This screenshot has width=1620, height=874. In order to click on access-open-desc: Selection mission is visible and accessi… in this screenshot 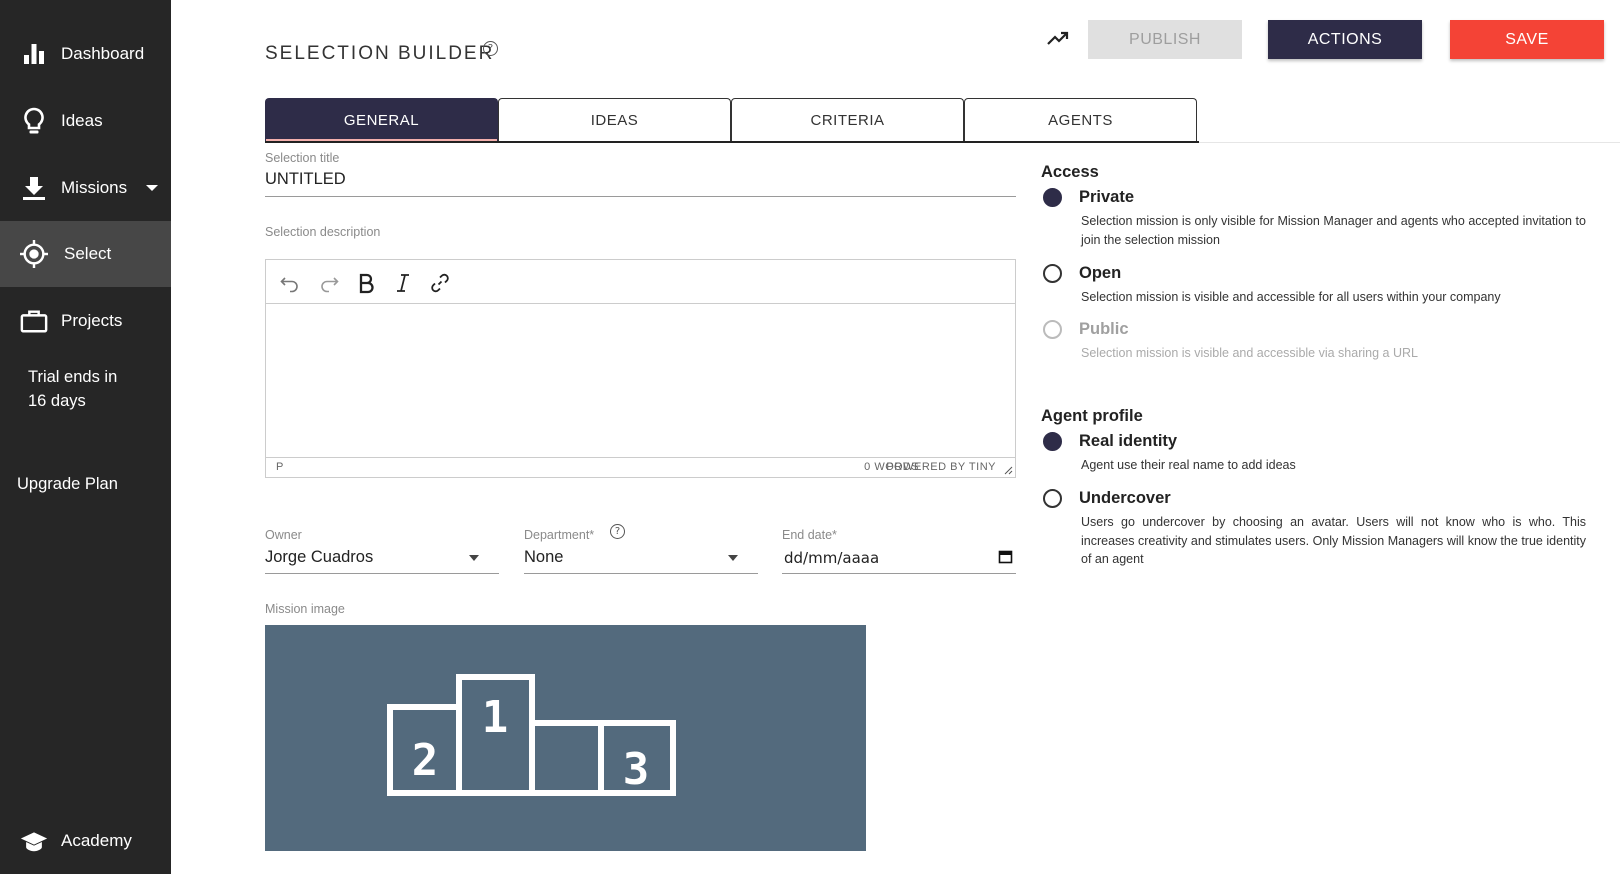, I will do `click(1291, 297)`.